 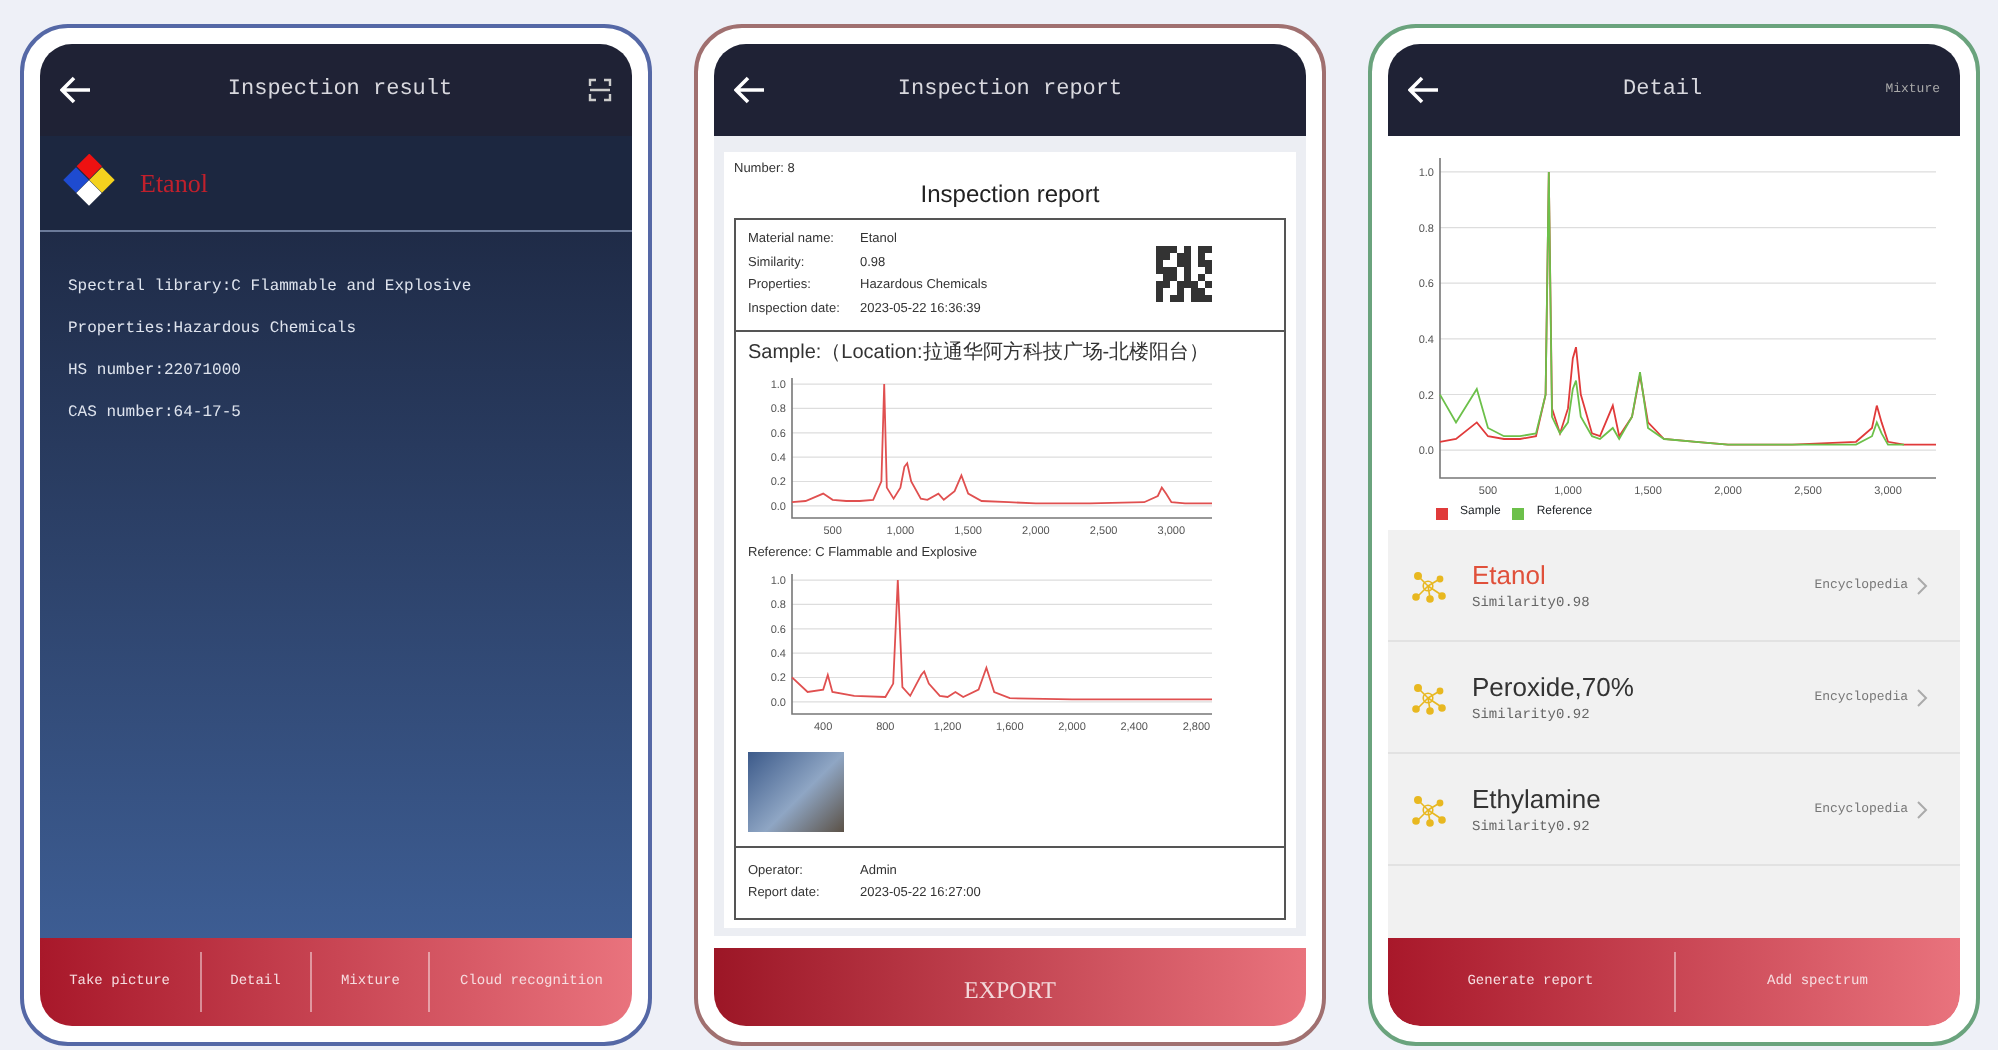 What do you see at coordinates (1010, 987) in the screenshot?
I see `export-button: EXPORT` at bounding box center [1010, 987].